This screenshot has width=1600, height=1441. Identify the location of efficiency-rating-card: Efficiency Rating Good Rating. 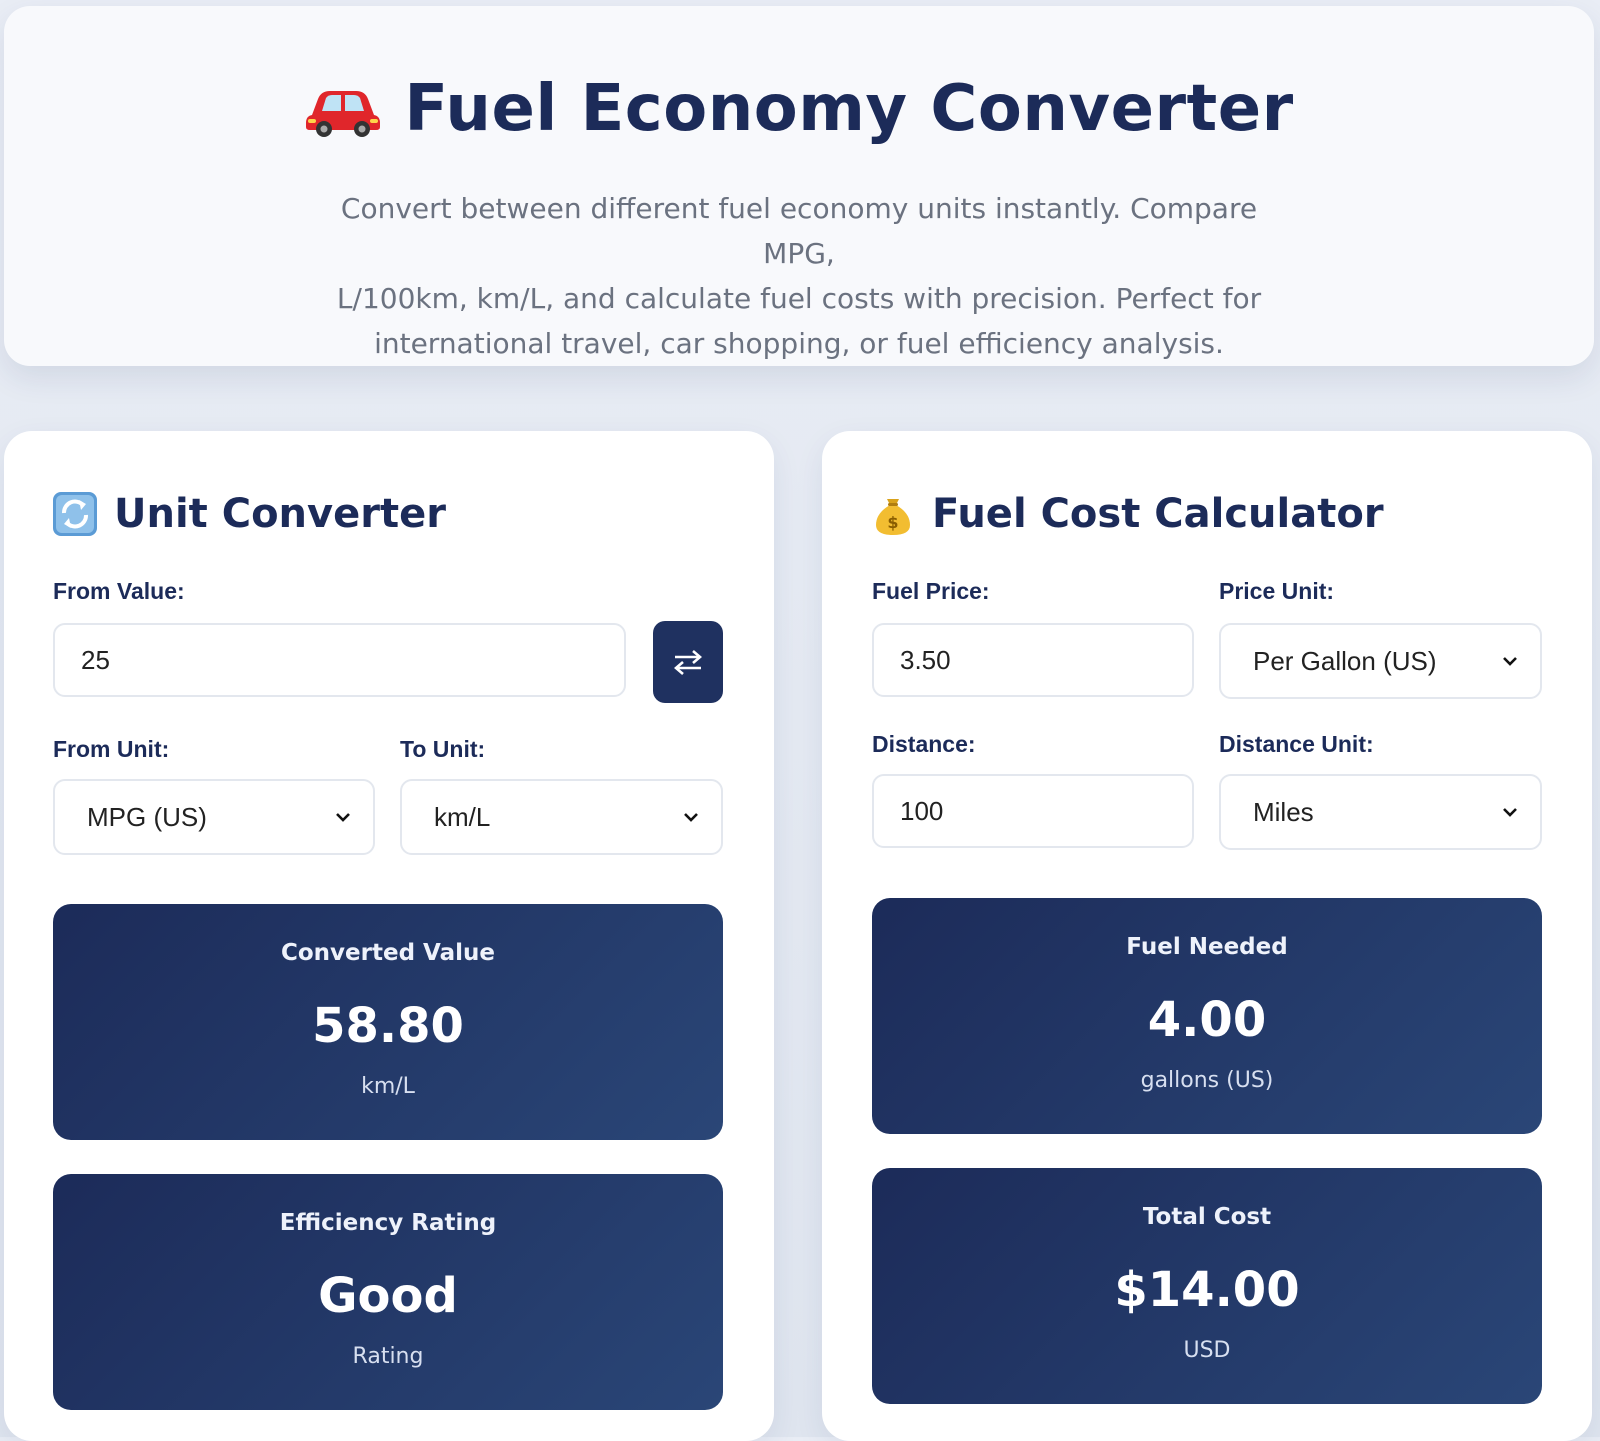
(388, 1292).